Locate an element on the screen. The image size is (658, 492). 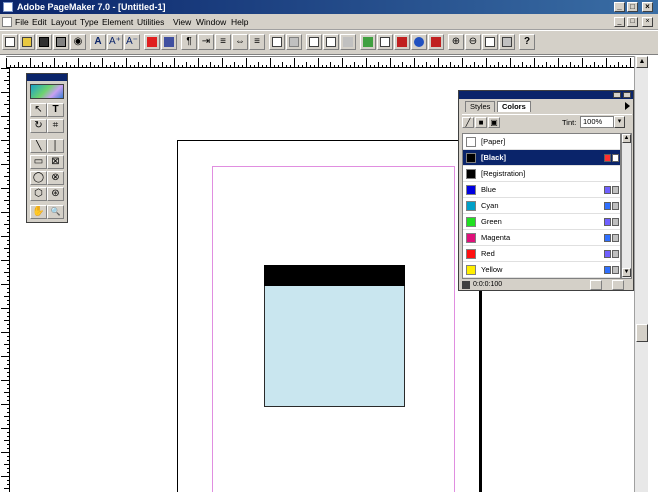
horizontal-ruler is located at coordinates (326, 62).